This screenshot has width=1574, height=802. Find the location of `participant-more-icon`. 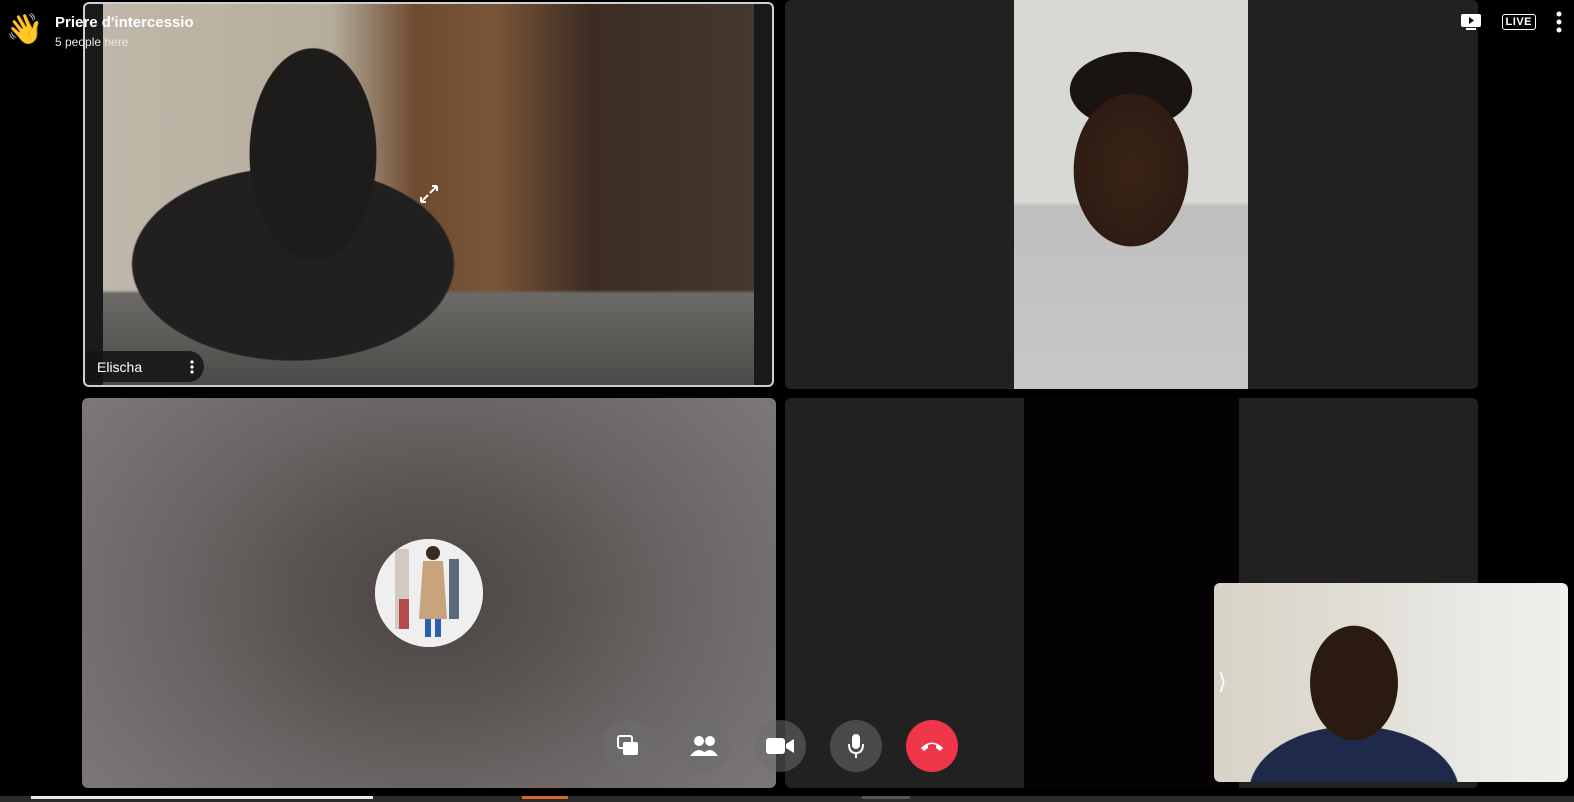

participant-more-icon is located at coordinates (192, 366).